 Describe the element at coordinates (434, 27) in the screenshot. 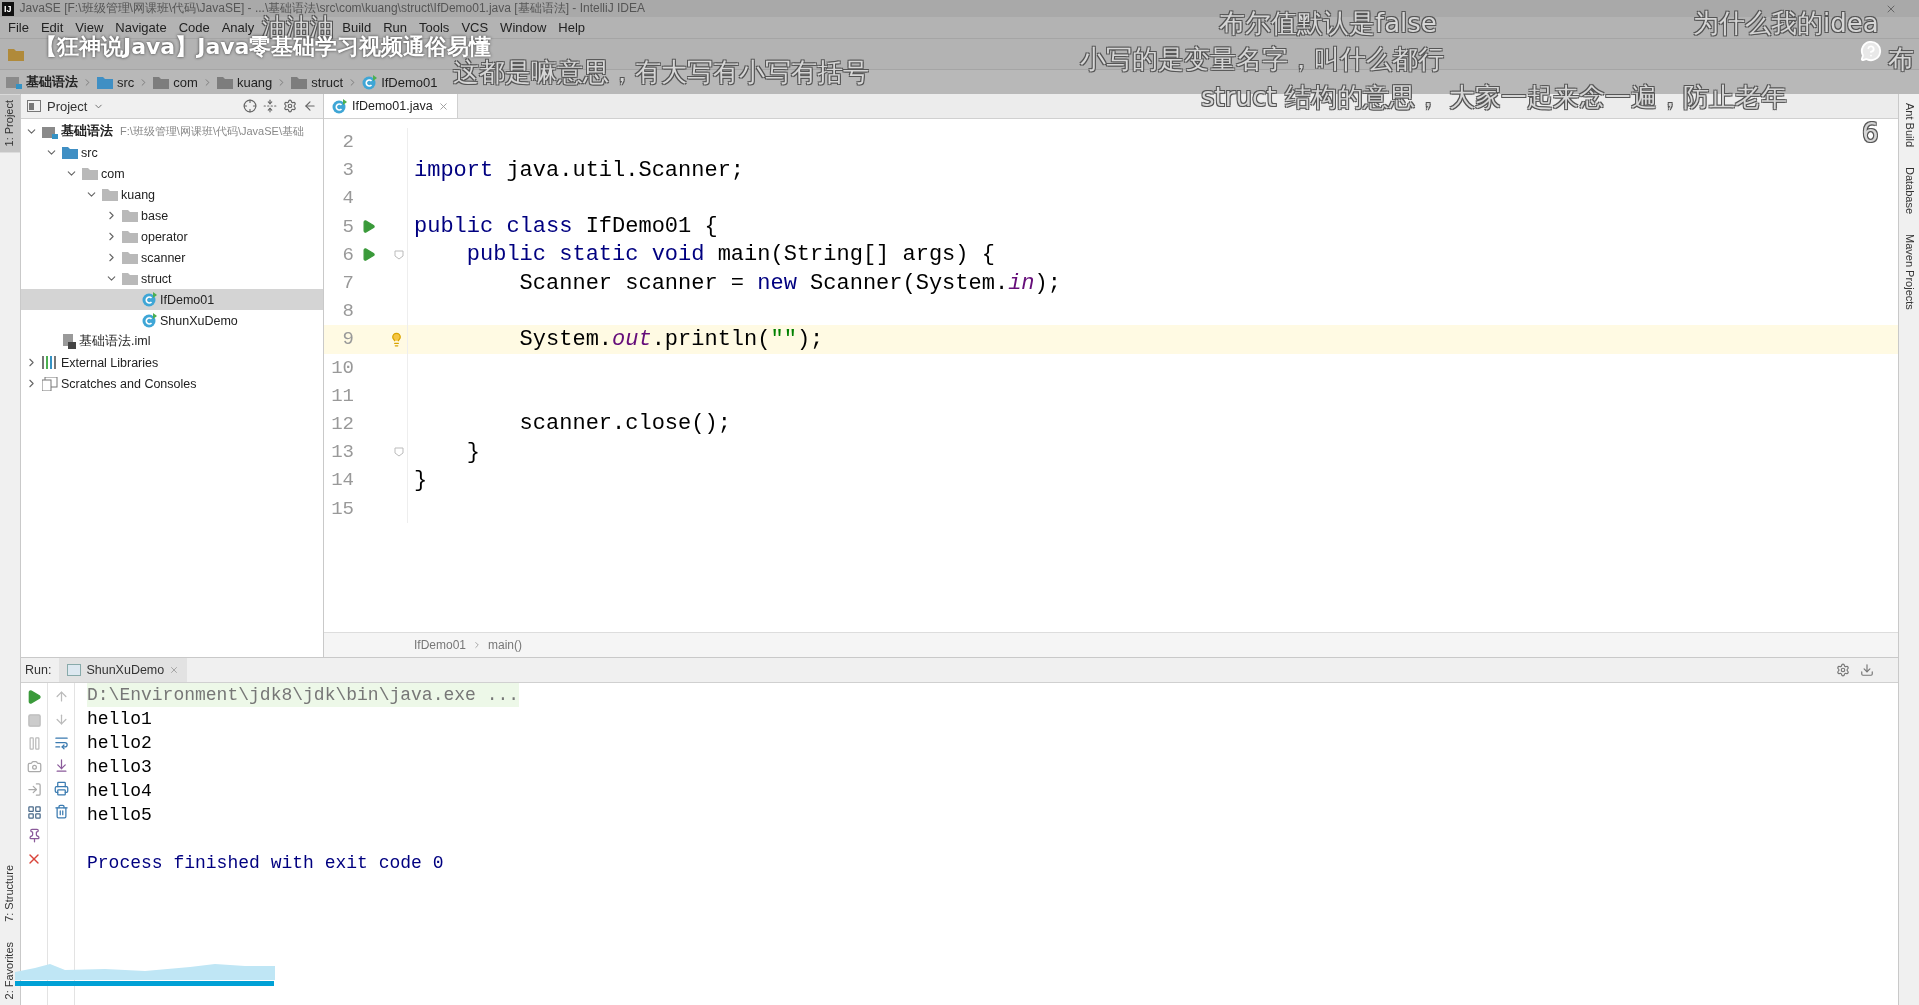

I see `menu-item: Tools` at that location.